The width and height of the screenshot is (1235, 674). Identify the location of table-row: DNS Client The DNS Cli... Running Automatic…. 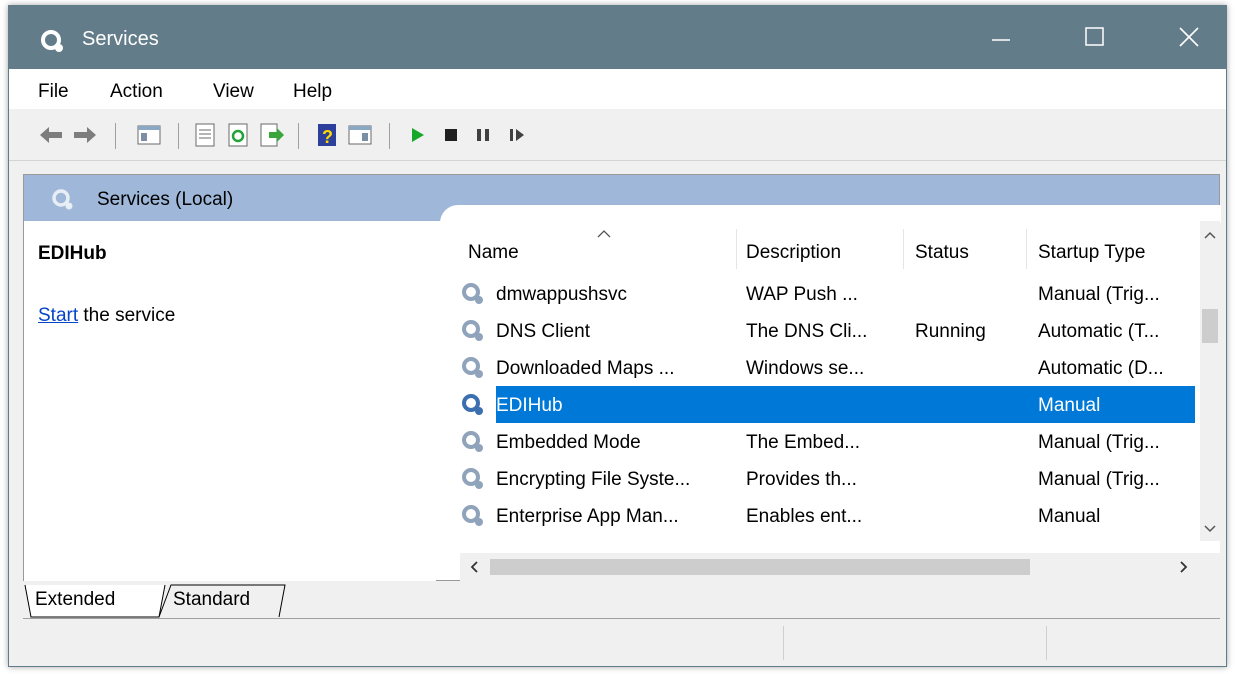
(827, 330).